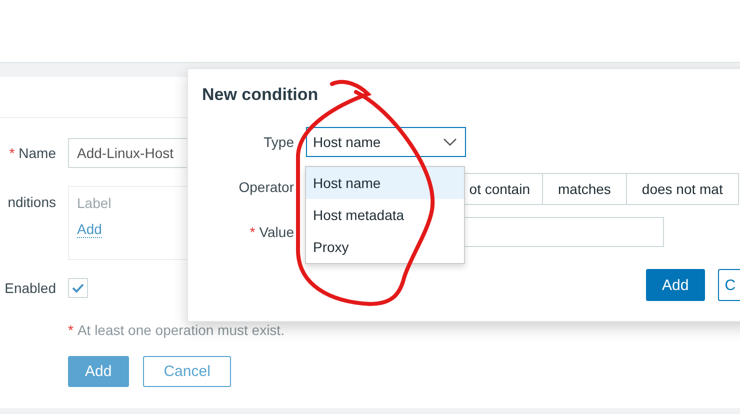  Describe the element at coordinates (31, 201) in the screenshot. I see `conditions-label: nditions` at that location.